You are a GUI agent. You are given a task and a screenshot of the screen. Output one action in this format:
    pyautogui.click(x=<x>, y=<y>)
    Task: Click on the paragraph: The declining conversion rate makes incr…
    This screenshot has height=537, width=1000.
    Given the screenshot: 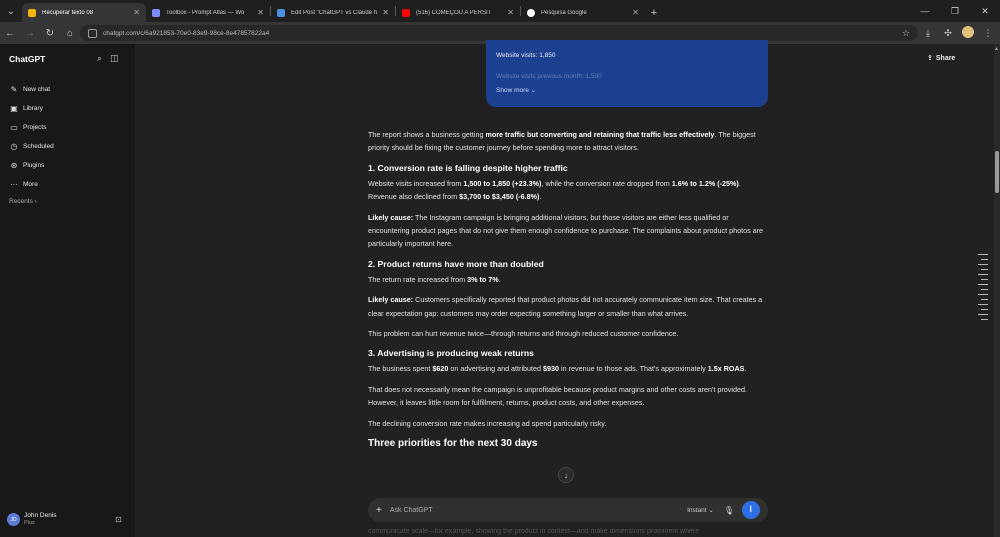 What is the action you would take?
    pyautogui.click(x=487, y=423)
    